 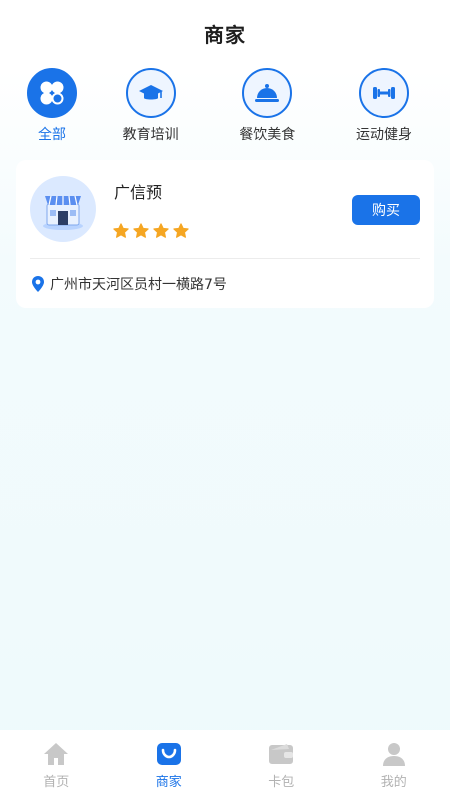 I want to click on category-label: 教育培训, so click(x=150, y=135).